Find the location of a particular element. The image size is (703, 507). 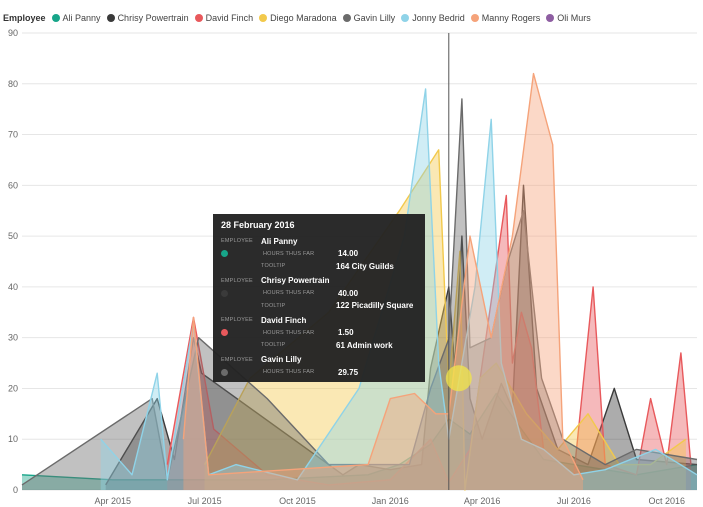

legend-item: Diego Maradona is located at coordinates (298, 18).